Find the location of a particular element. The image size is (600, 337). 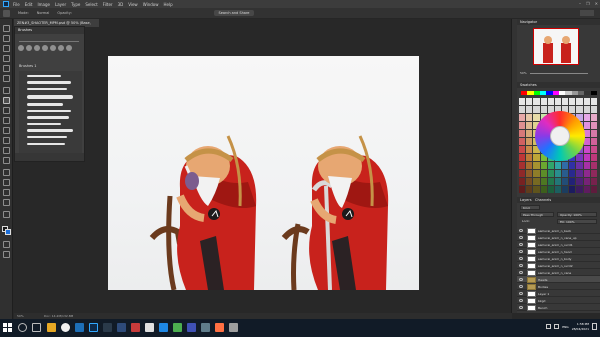

windows-start-icon is located at coordinates (7, 327).